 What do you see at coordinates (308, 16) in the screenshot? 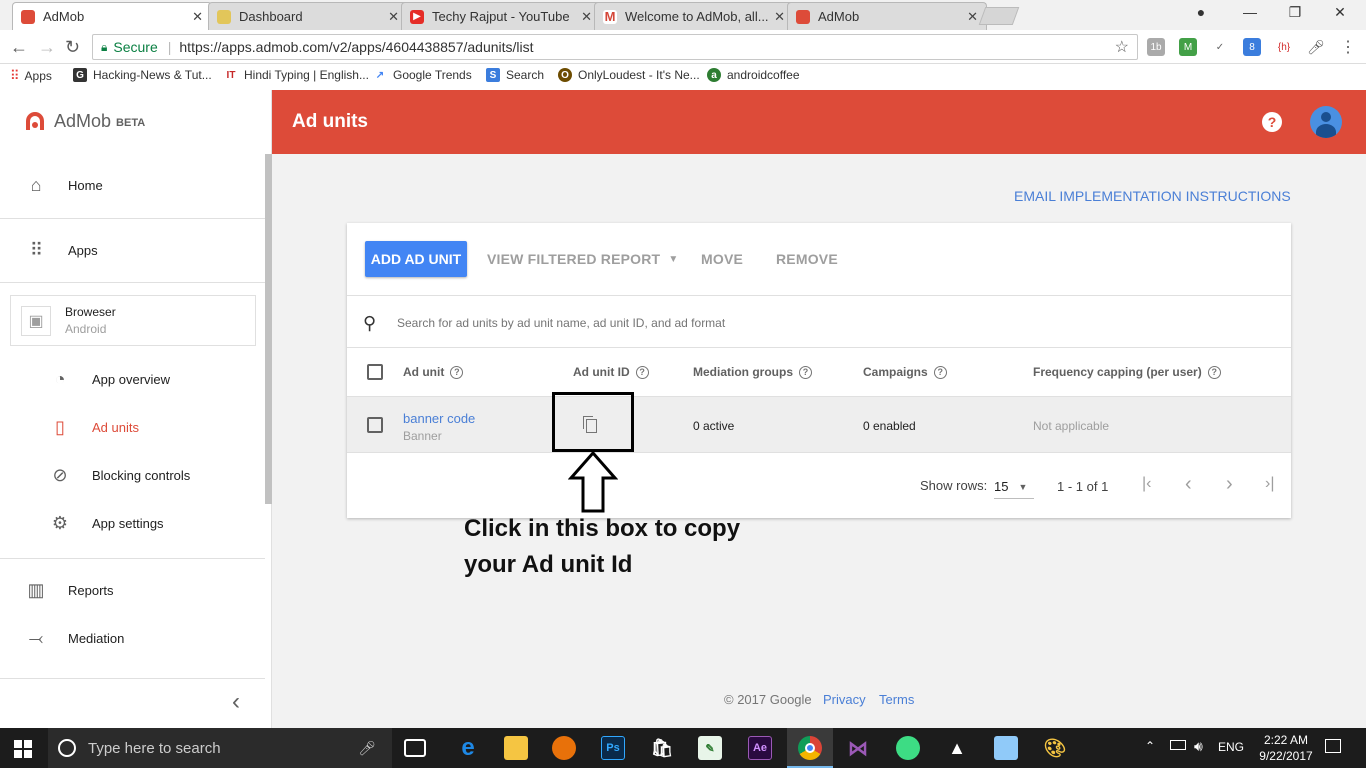
I see `browser-tab-dashboard: Dashboard ✕` at bounding box center [308, 16].